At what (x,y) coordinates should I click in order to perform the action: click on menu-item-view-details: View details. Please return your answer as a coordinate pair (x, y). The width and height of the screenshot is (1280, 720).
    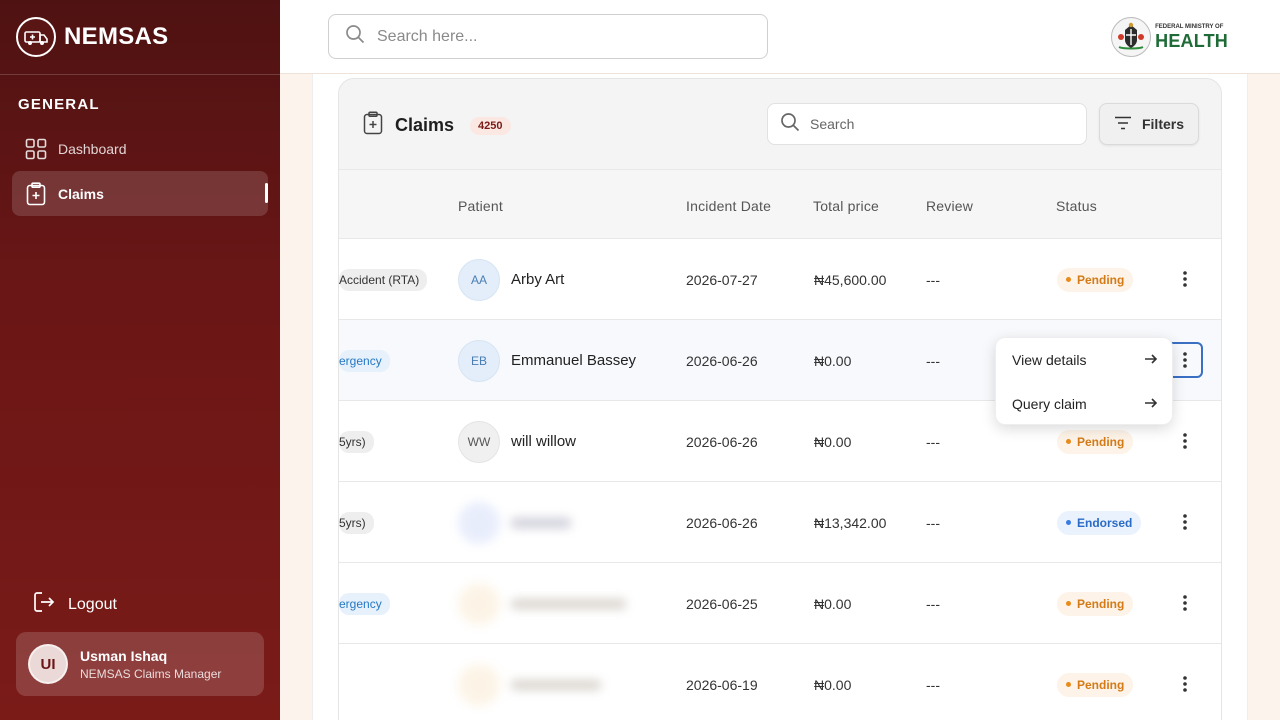
    Looking at the image, I should click on (1085, 360).